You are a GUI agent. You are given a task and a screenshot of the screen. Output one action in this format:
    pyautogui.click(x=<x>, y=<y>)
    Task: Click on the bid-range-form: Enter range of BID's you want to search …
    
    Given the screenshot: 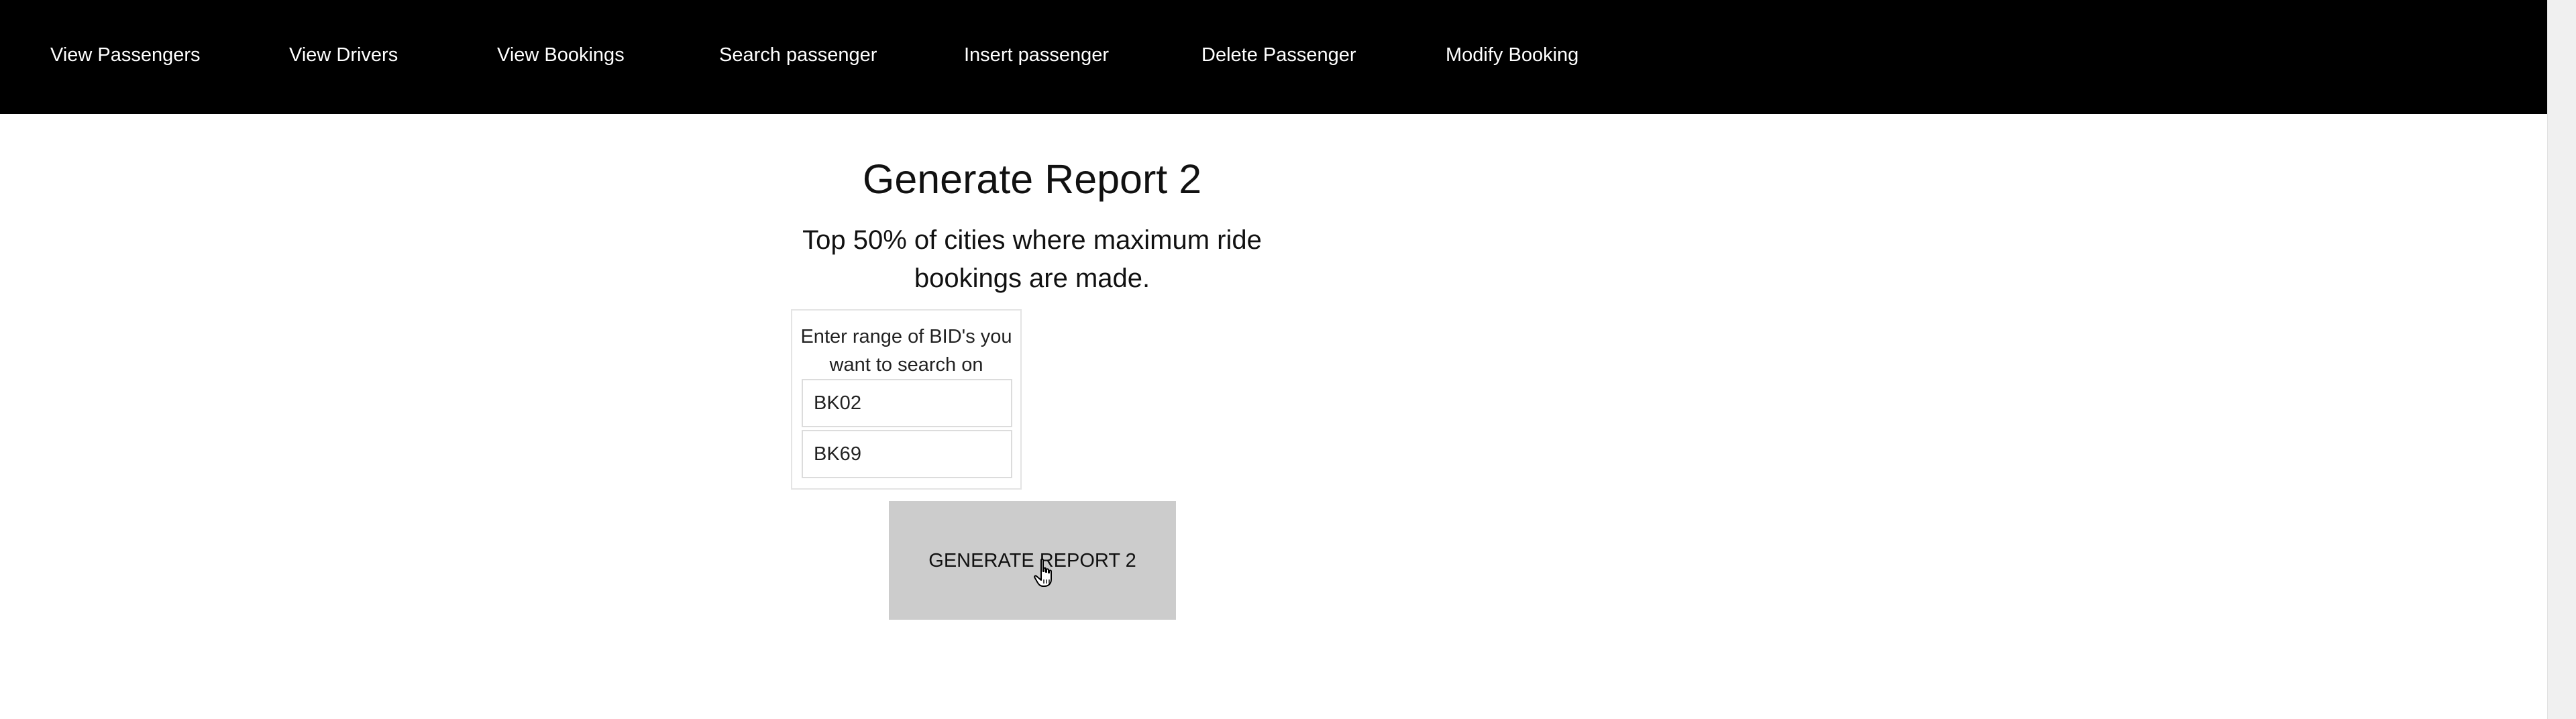 What is the action you would take?
    pyautogui.click(x=906, y=399)
    